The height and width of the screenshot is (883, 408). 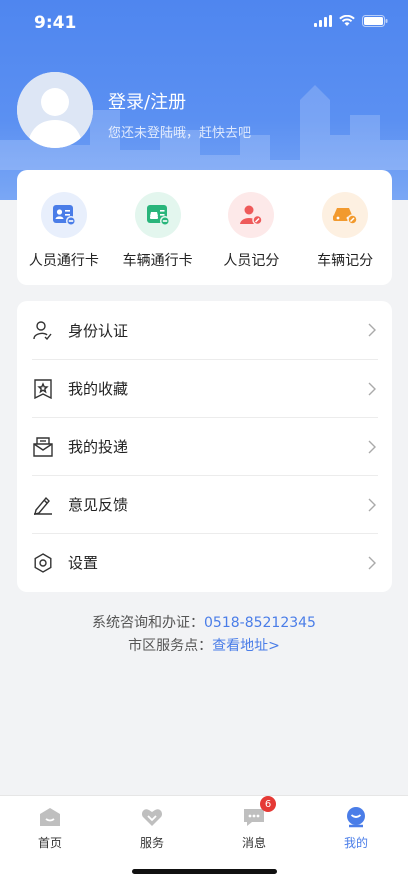 I want to click on vehicle-card-icon, so click(x=157, y=215).